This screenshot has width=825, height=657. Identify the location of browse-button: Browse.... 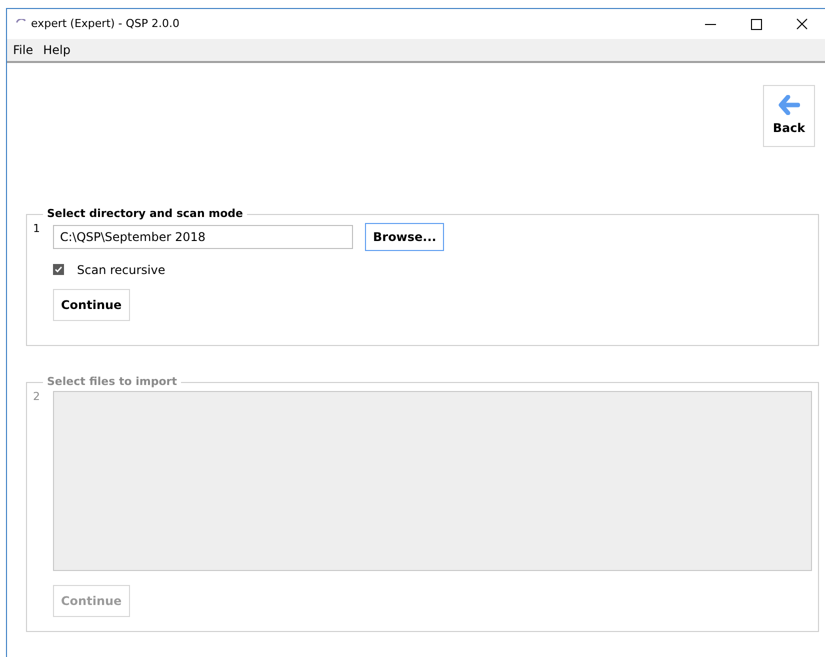
(404, 236).